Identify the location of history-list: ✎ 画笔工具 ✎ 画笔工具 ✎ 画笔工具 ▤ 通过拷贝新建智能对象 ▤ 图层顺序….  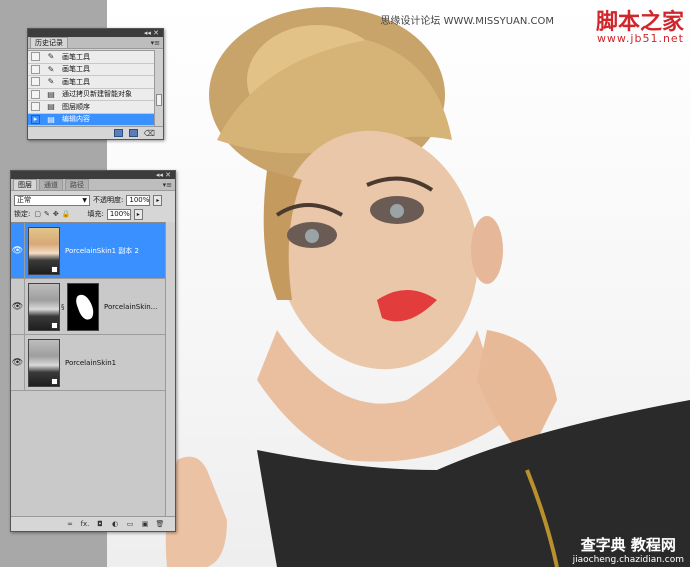
(91, 88).